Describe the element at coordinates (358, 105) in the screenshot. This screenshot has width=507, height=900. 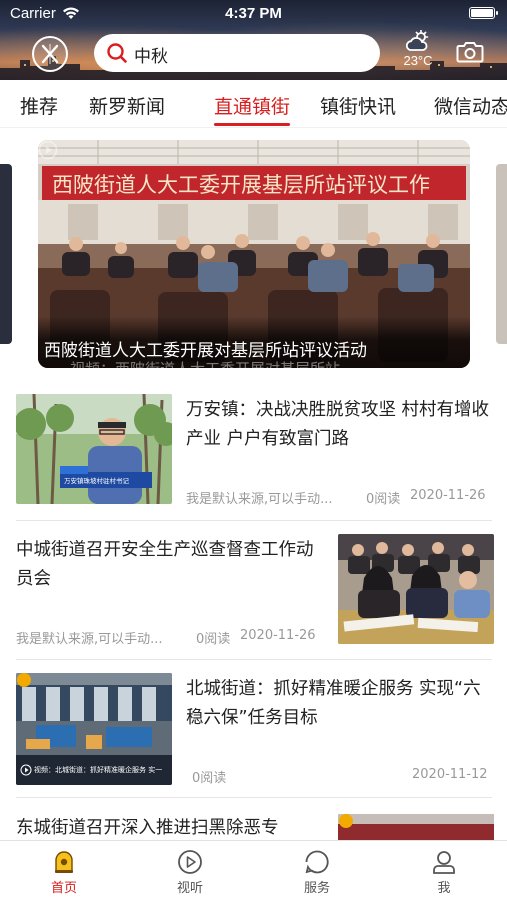
I see `tab-town-flash: 镇街快讯` at that location.